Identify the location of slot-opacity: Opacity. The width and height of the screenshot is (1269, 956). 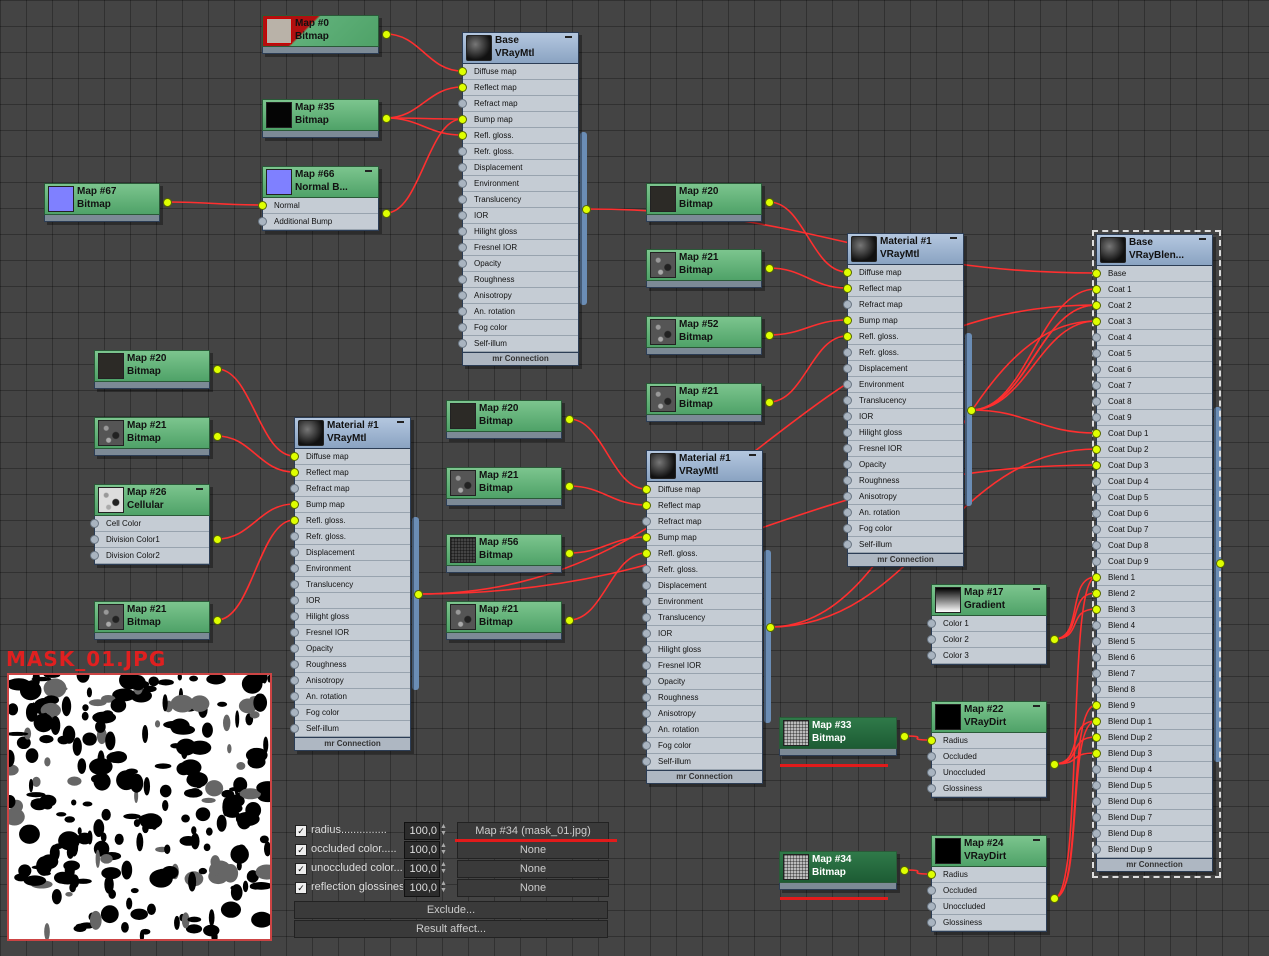
(352, 649).